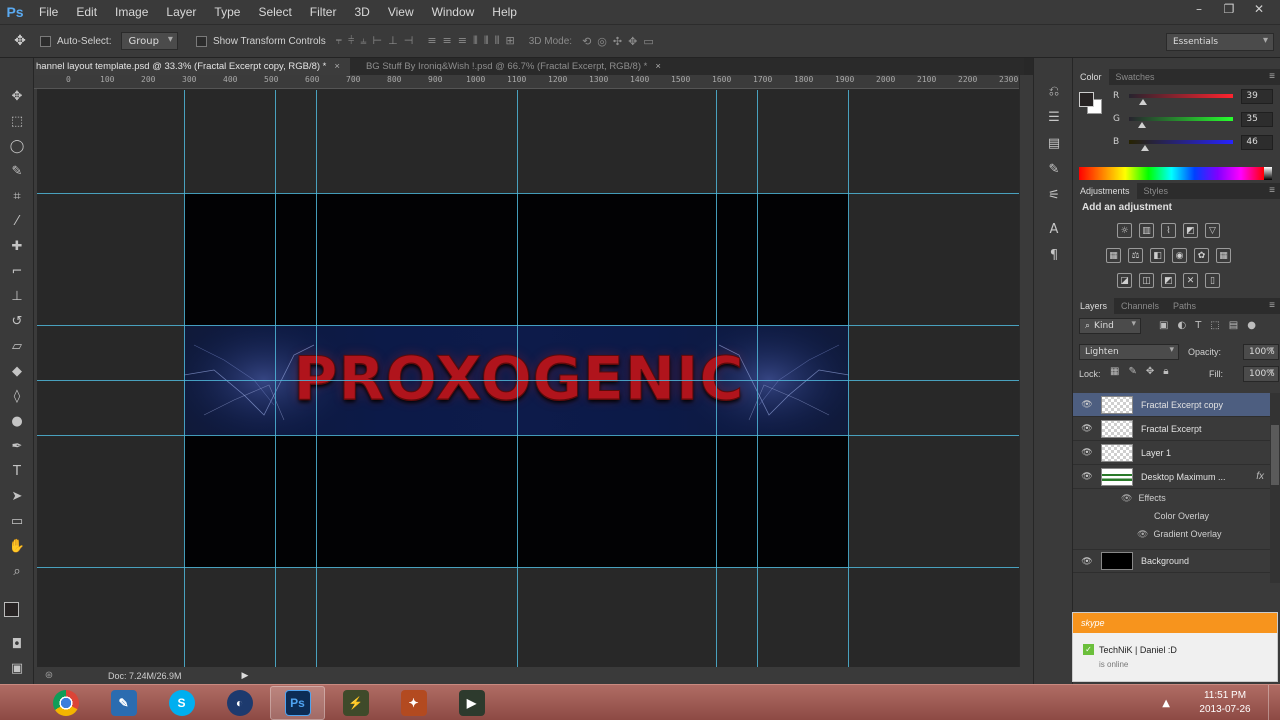  I want to click on invert-icon: ◪, so click(1124, 280).